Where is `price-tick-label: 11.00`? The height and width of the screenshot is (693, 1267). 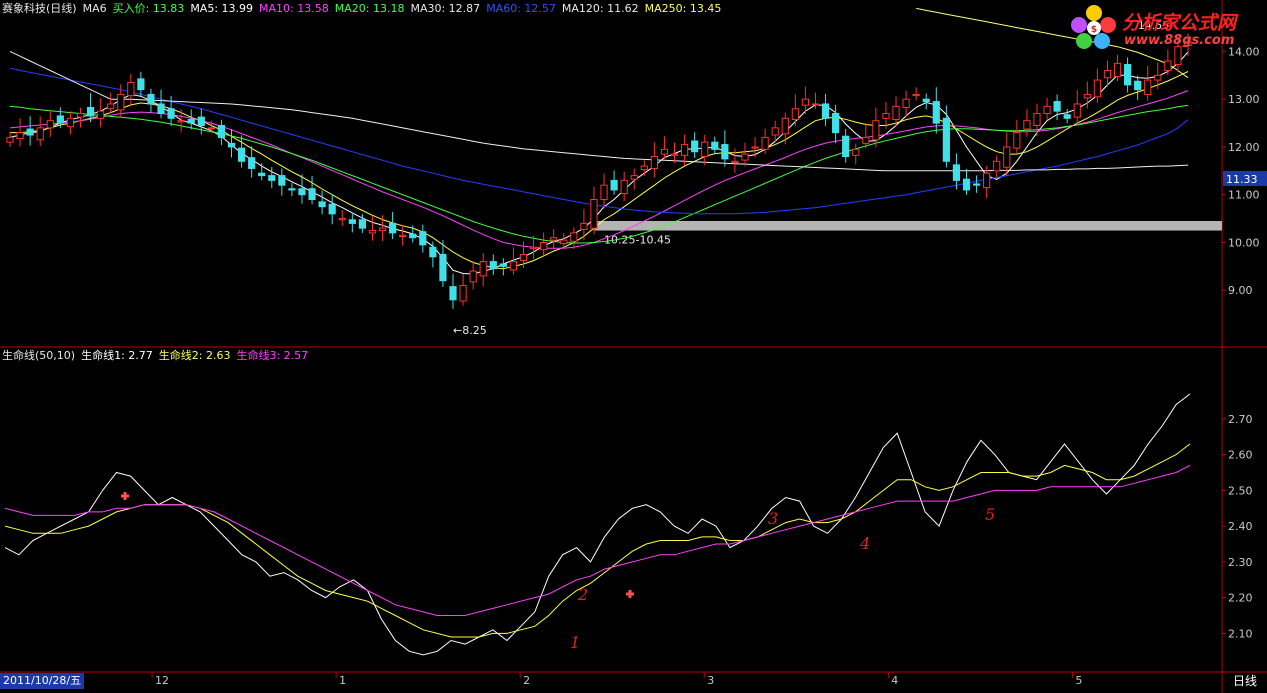 price-tick-label: 11.00 is located at coordinates (1244, 195).